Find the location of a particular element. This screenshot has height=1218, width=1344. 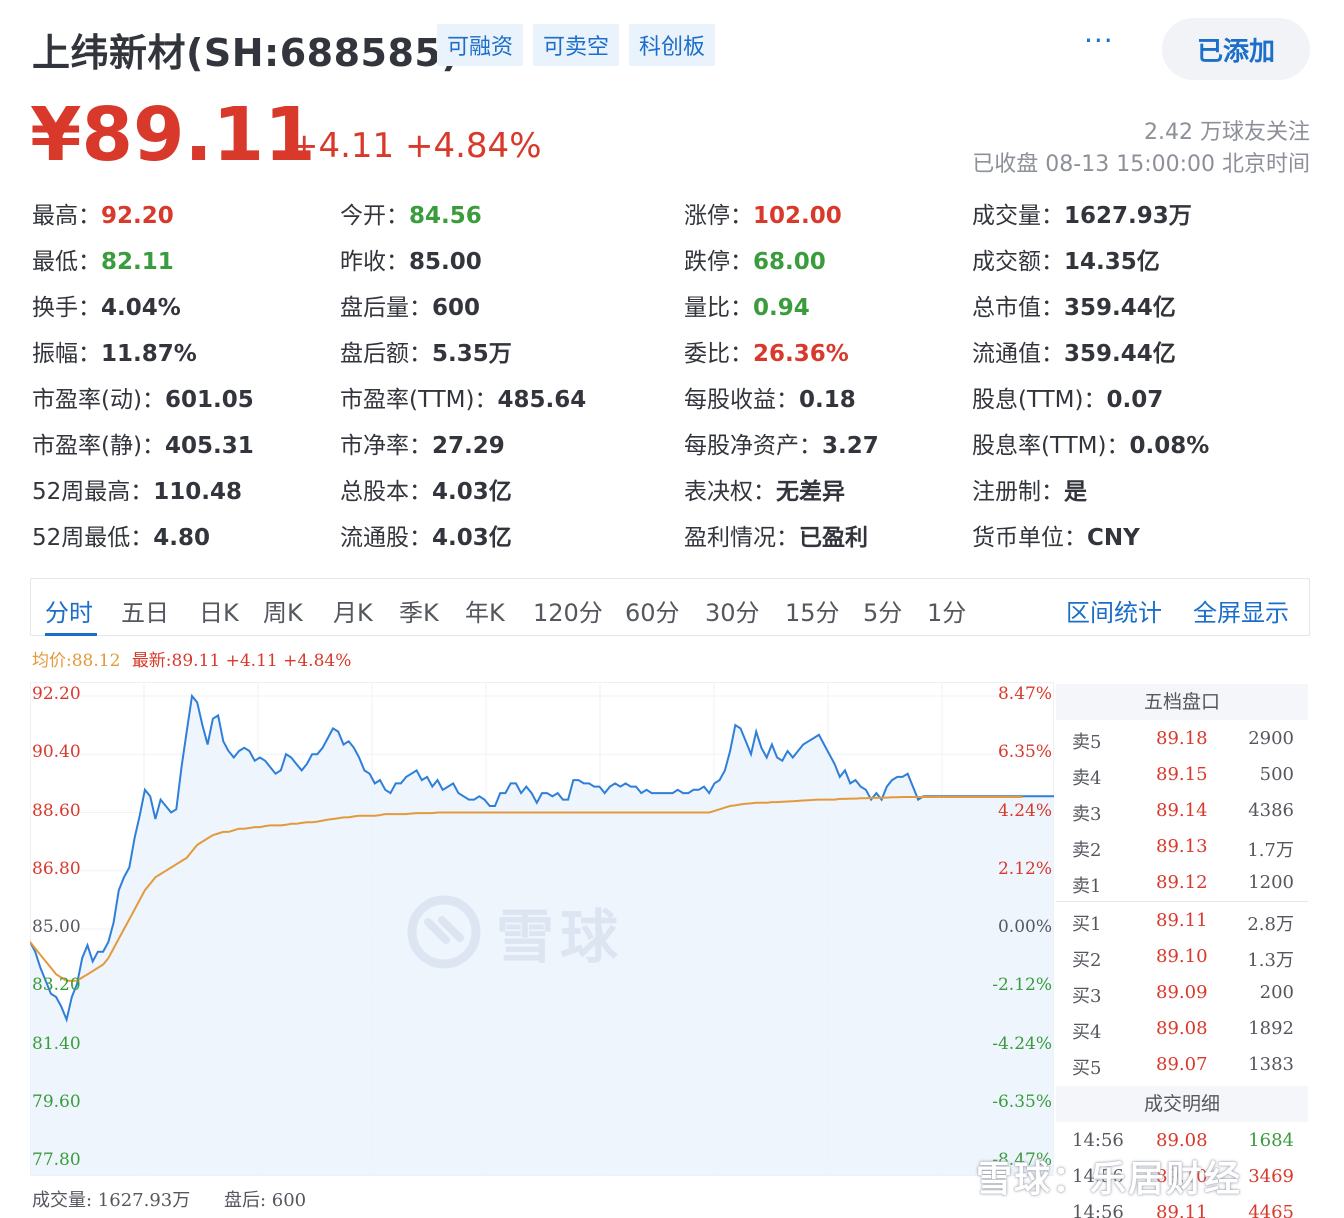

quote-value: 26.36% is located at coordinates (801, 354).